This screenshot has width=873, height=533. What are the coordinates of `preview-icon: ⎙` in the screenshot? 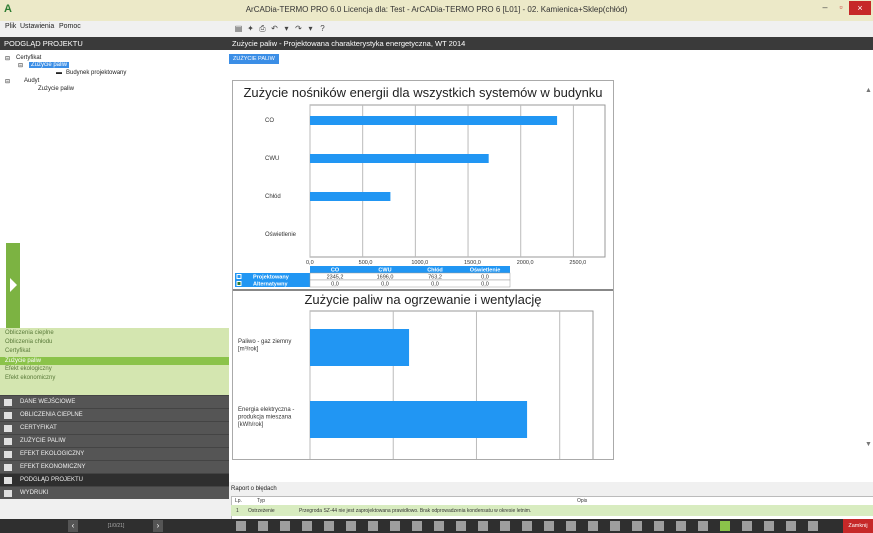 It's located at (262, 28).